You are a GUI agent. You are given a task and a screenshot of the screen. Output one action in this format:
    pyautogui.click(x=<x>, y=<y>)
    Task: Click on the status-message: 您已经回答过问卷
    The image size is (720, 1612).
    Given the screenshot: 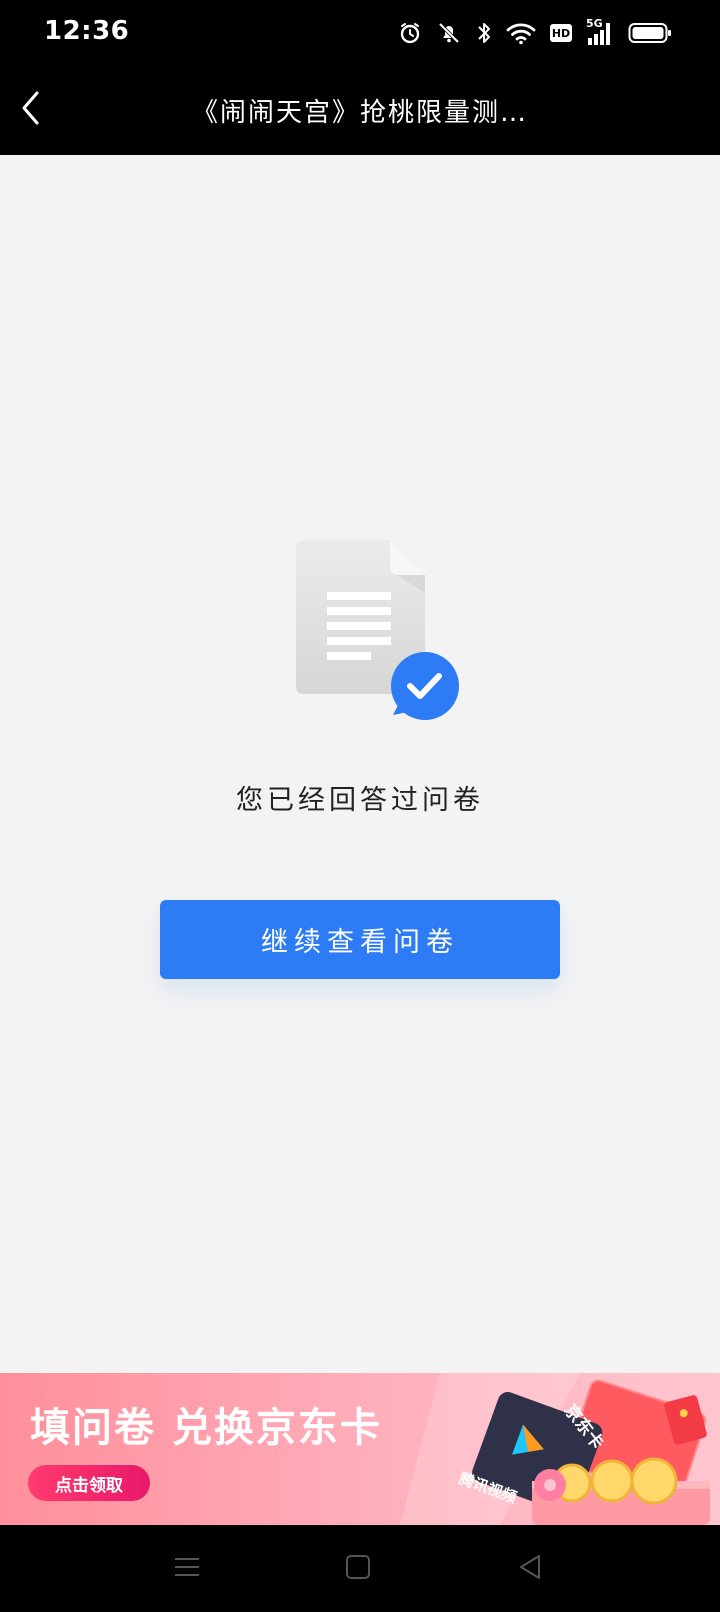 What is the action you would take?
    pyautogui.click(x=360, y=800)
    